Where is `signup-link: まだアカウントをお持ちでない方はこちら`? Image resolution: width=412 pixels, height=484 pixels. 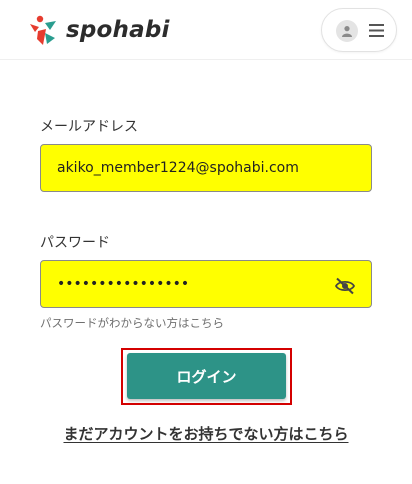 signup-link: まだアカウントをお持ちでない方はこちら is located at coordinates (206, 433).